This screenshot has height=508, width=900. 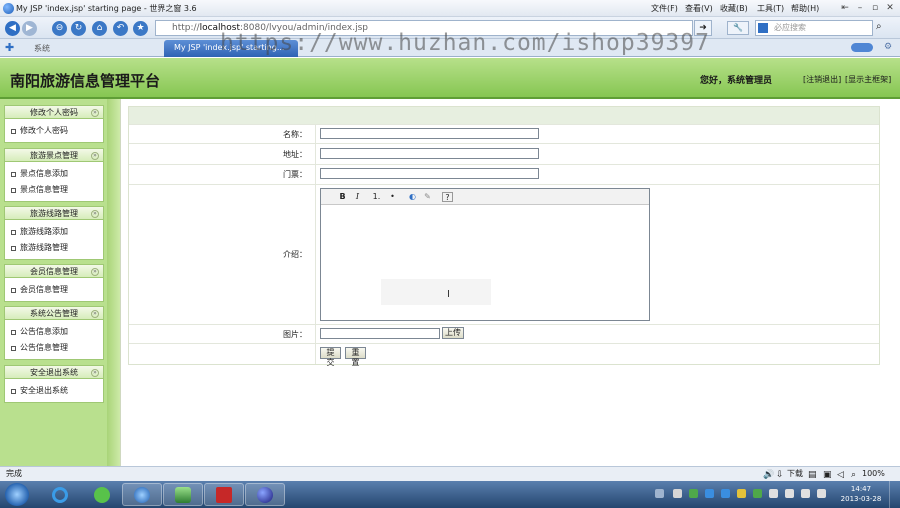 I want to click on start-button-icon, so click(x=17, y=494).